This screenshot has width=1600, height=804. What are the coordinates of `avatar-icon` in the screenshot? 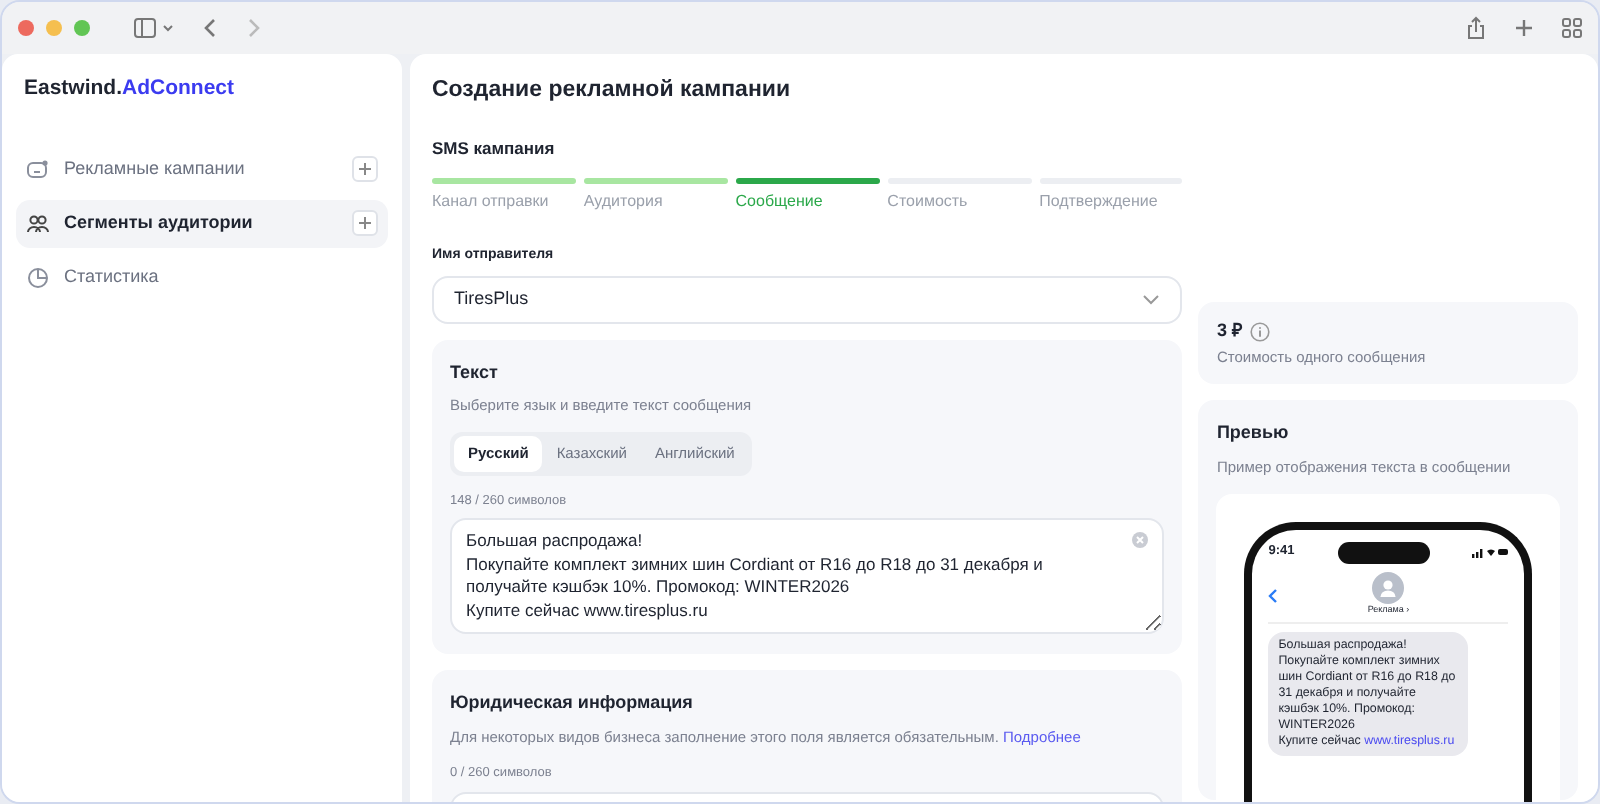 It's located at (1388, 587).